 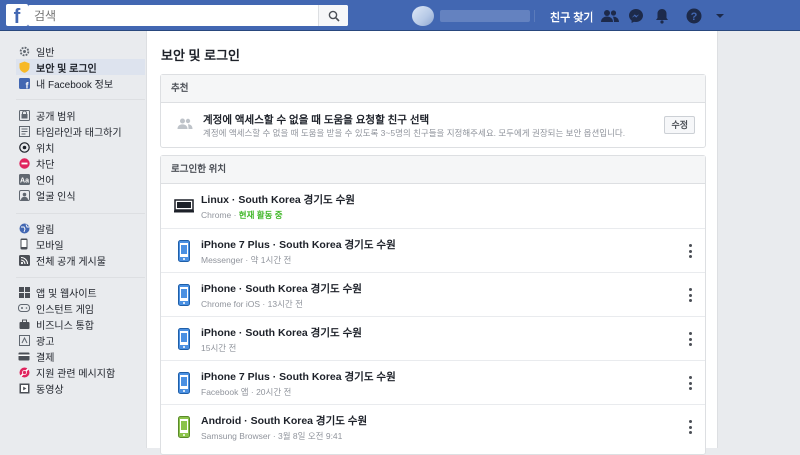 What do you see at coordinates (423, 16) in the screenshot?
I see `avatar` at bounding box center [423, 16].